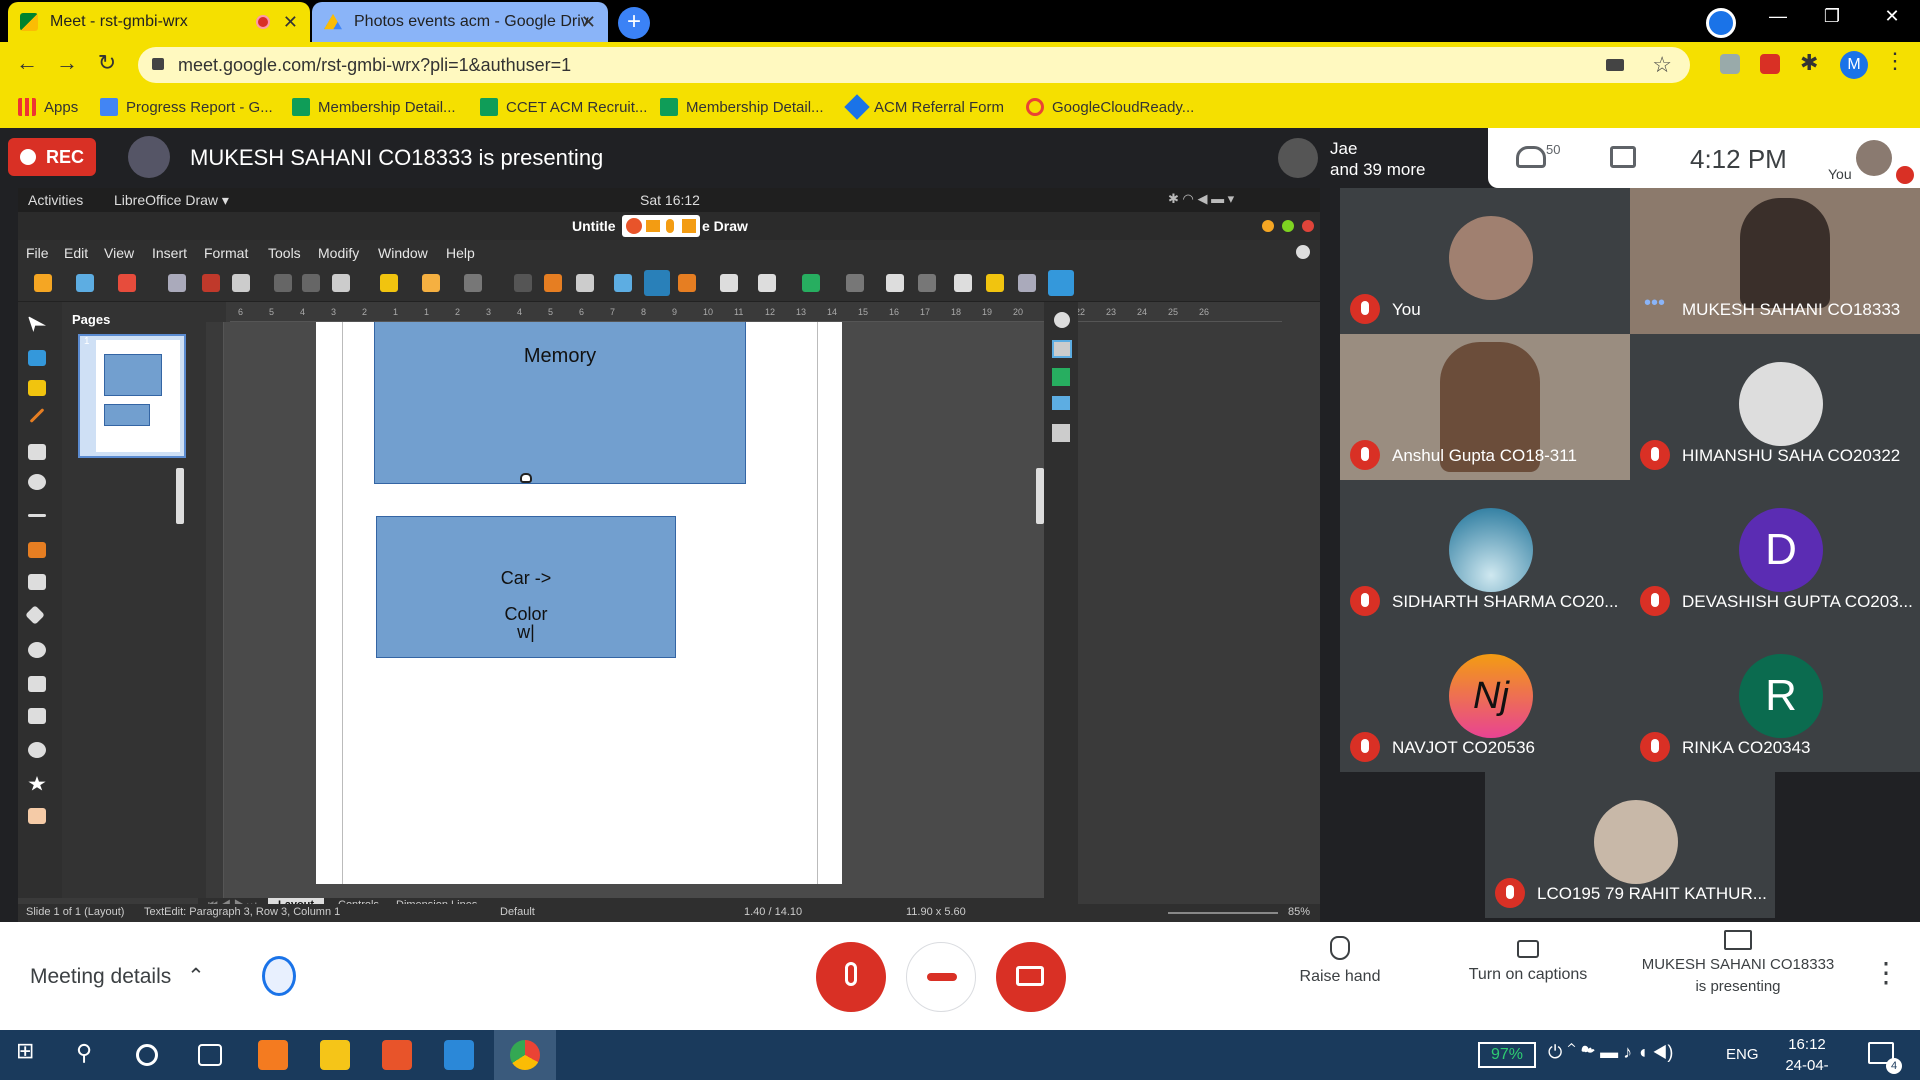  Describe the element at coordinates (37, 515) in the screenshot. I see `arrow-line-icon` at that location.